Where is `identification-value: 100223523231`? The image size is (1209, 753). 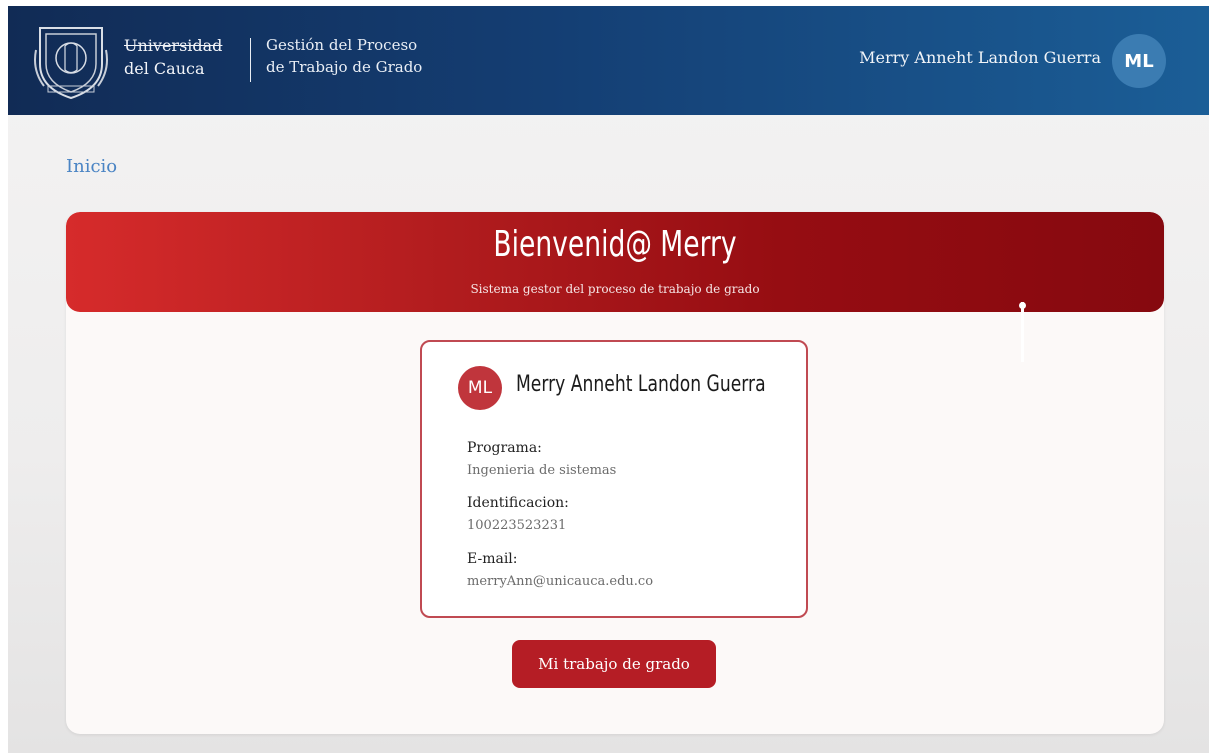 identification-value: 100223523231 is located at coordinates (517, 525).